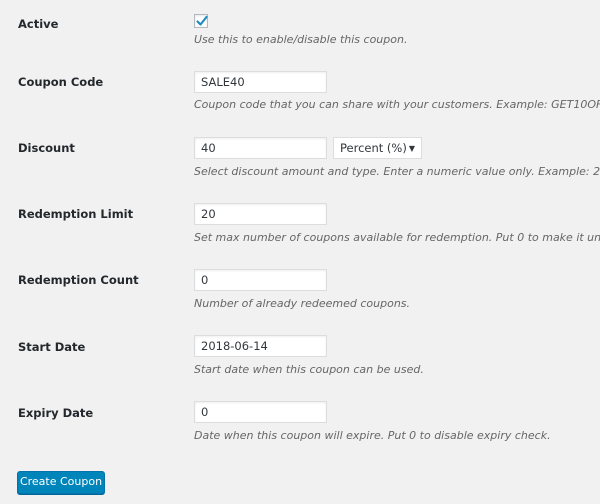 Image resolution: width=600 pixels, height=504 pixels. Describe the element at coordinates (260, 412) in the screenshot. I see `expiry-date-input` at that location.